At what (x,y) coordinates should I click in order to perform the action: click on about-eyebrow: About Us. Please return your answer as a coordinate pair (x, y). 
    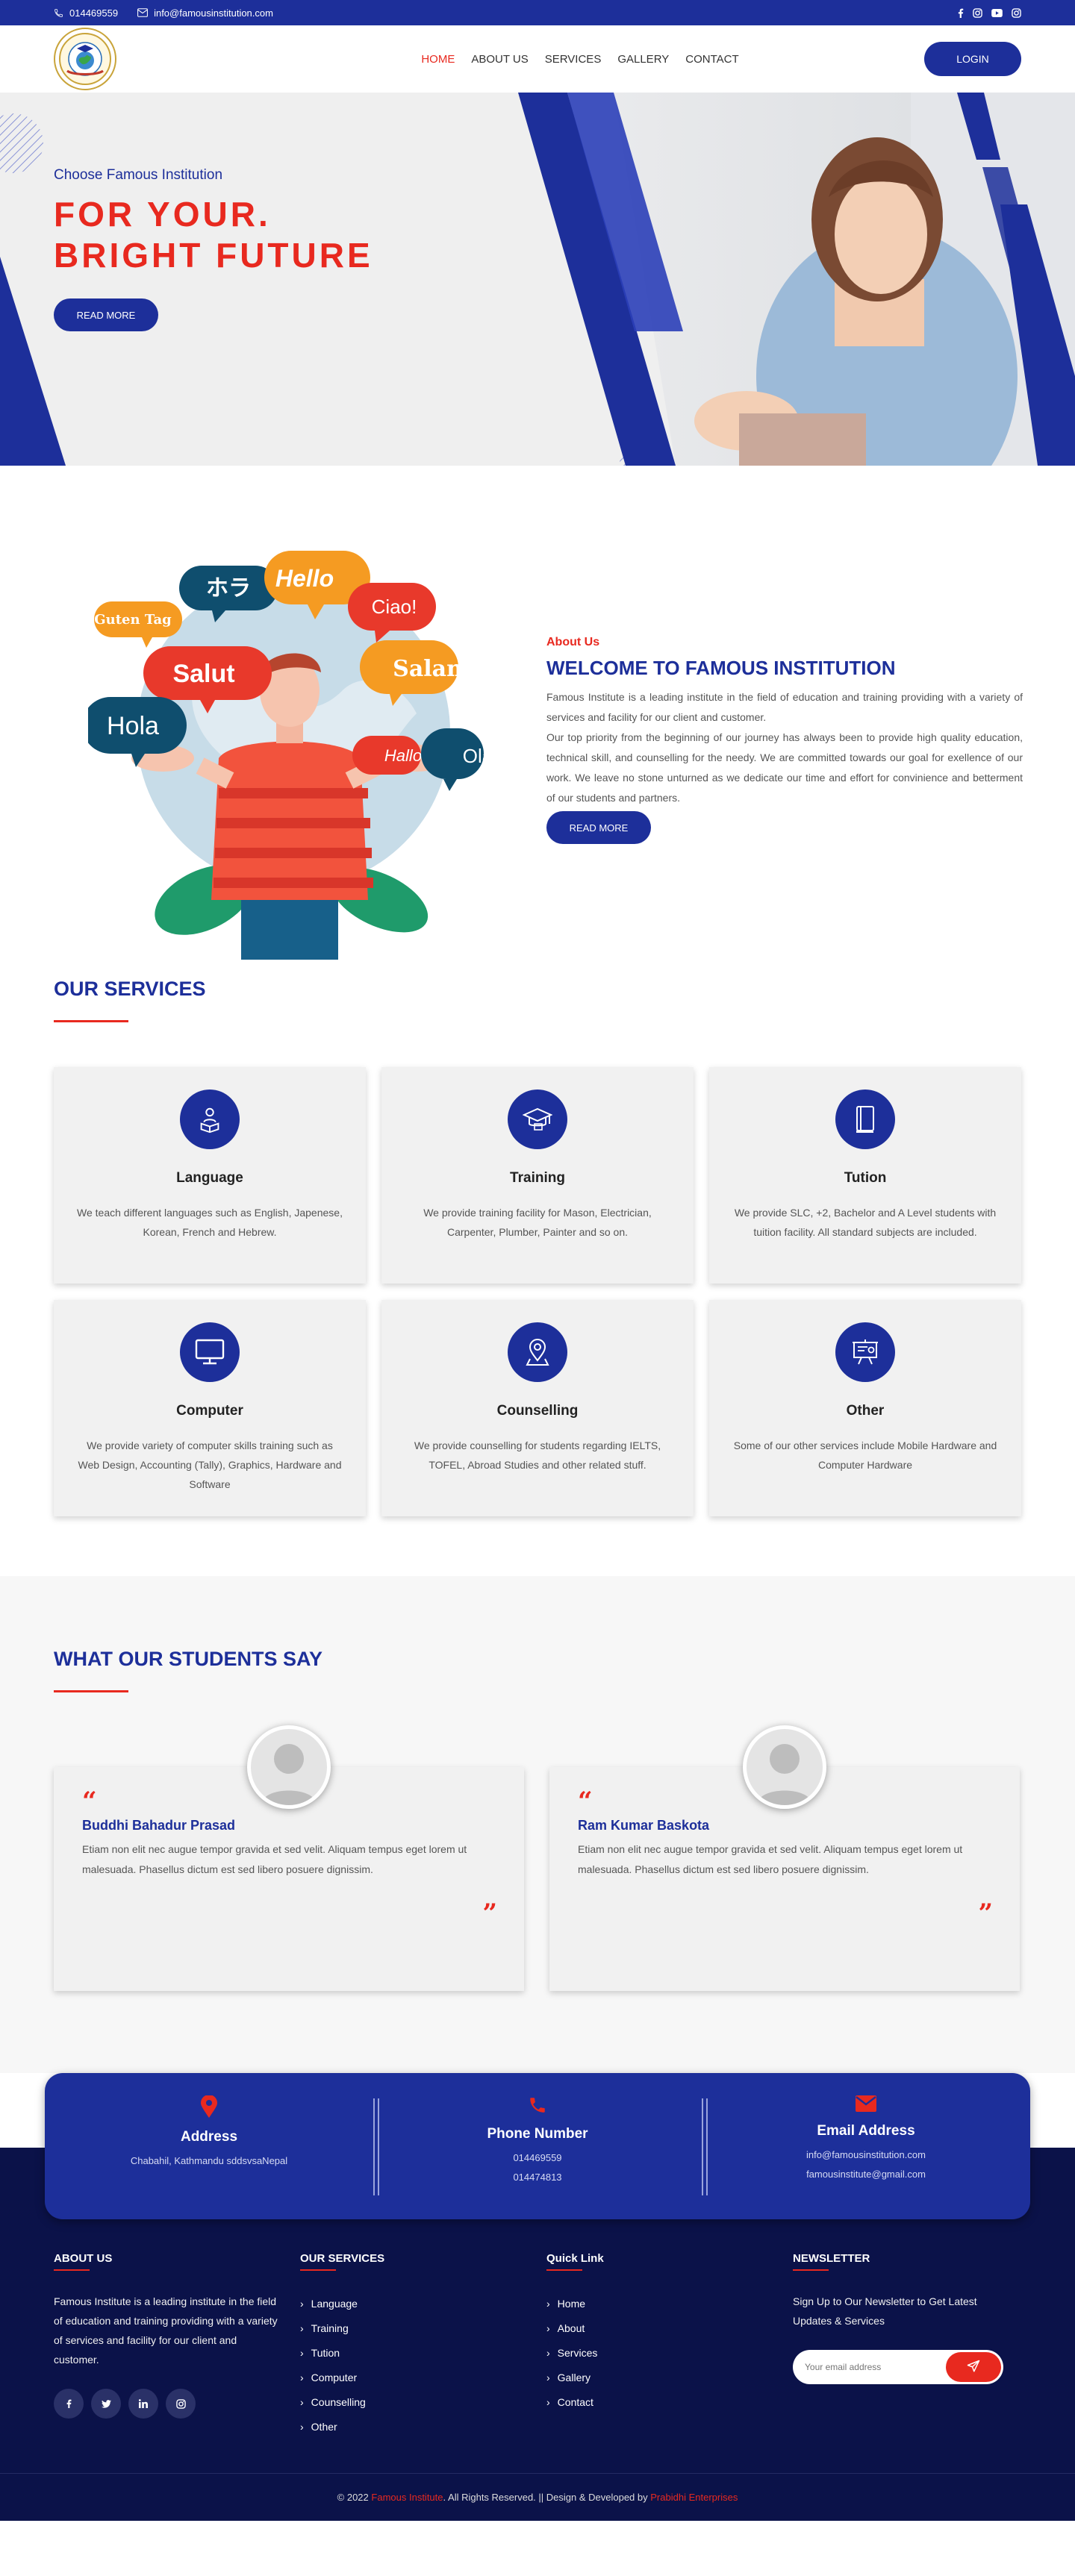
    Looking at the image, I should click on (573, 642).